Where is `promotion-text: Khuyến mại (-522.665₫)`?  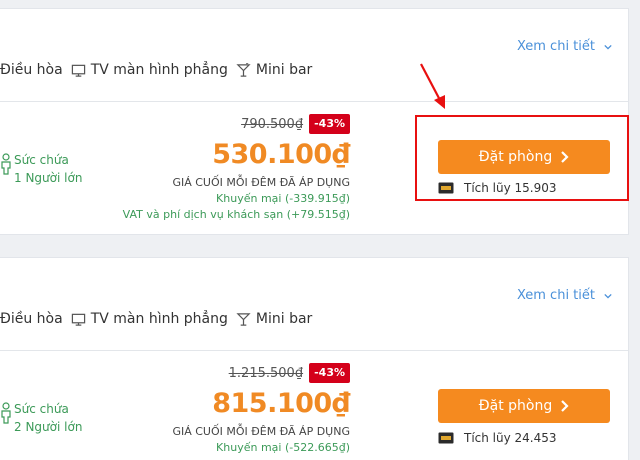
promotion-text: Khuyến mại (-522.665₫) is located at coordinates (283, 447).